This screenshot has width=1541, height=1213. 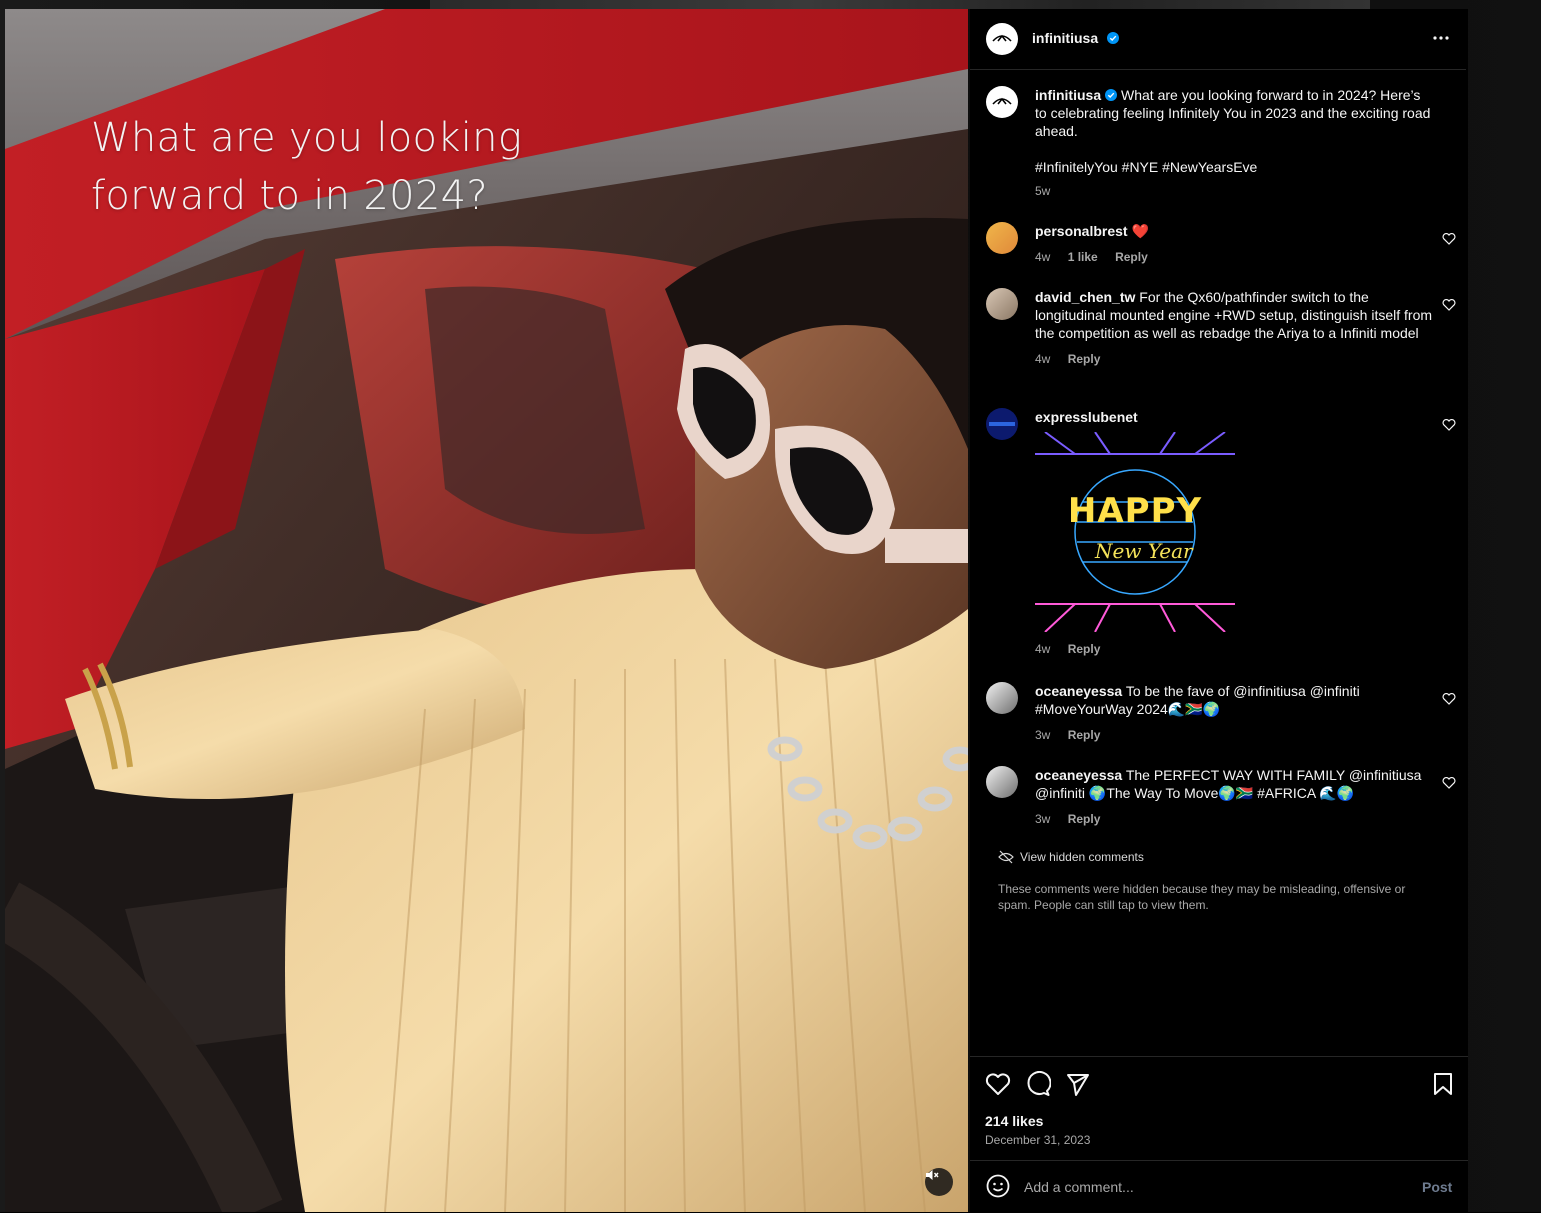 What do you see at coordinates (1006, 857) in the screenshot?
I see `eye-off-icon` at bounding box center [1006, 857].